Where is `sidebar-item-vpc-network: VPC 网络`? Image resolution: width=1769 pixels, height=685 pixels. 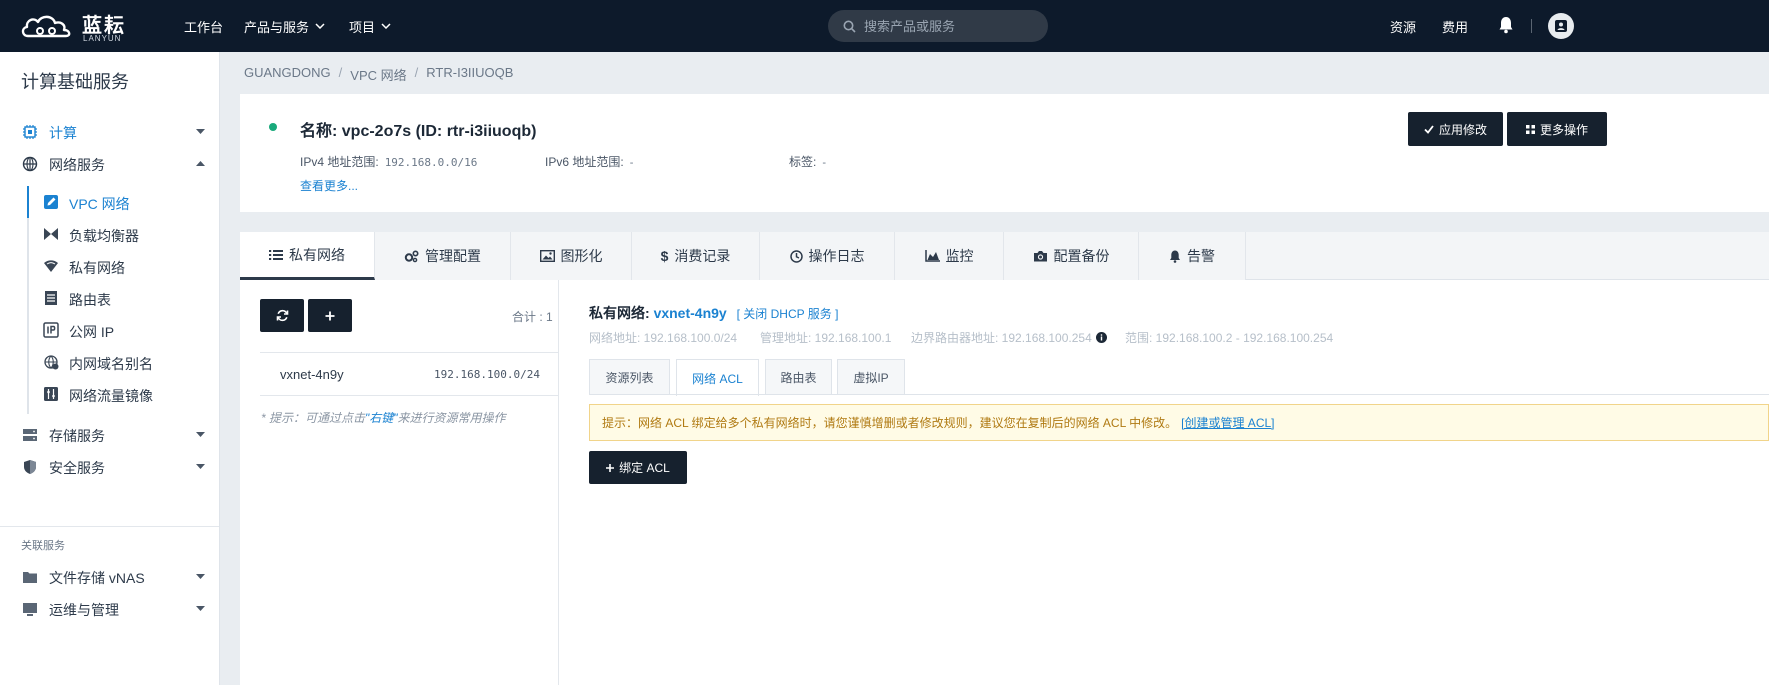
sidebar-item-vpc-network: VPC 网络 is located at coordinates (123, 202).